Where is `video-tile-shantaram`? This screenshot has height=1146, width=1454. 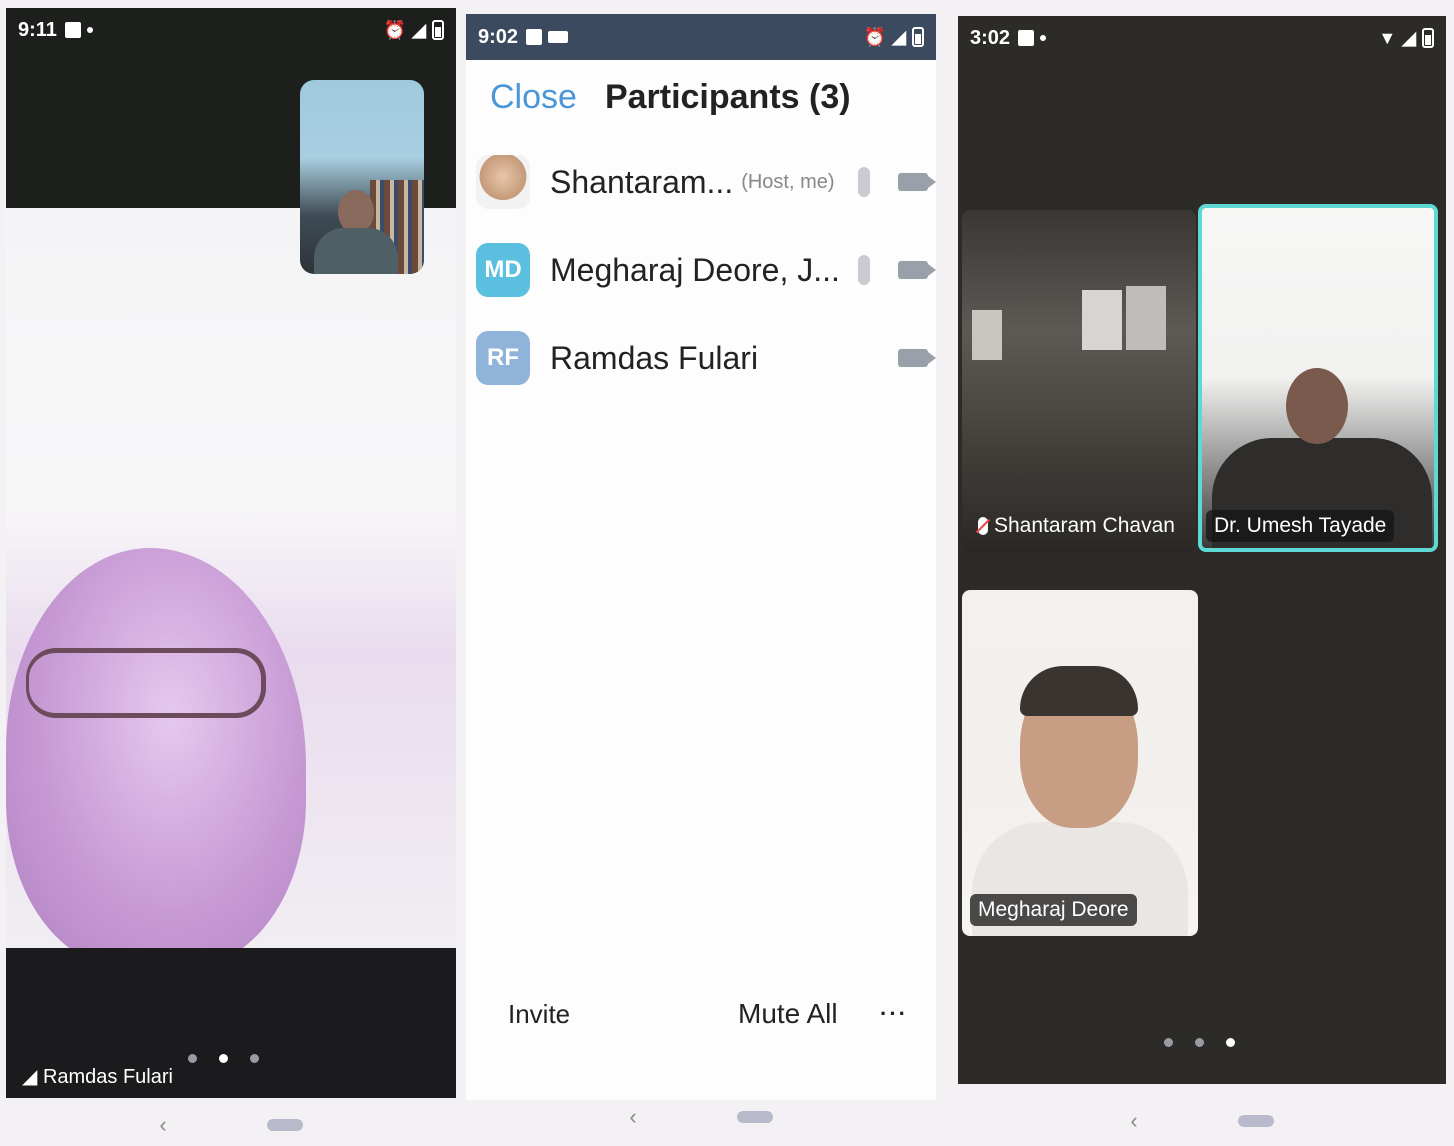 video-tile-shantaram is located at coordinates (1079, 381).